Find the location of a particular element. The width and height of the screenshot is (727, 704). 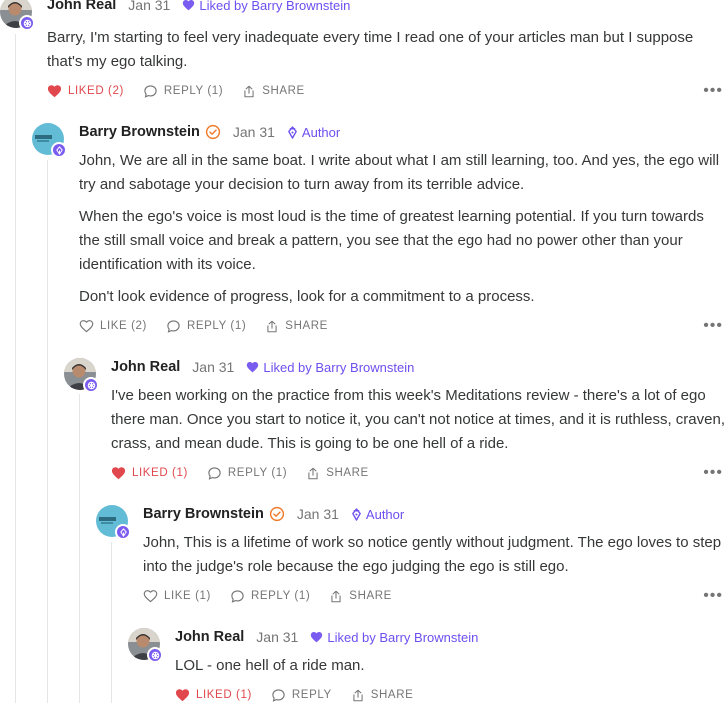

comment-actions: LIKED (1) REPLY (1) SHARE is located at coordinates (249, 473).